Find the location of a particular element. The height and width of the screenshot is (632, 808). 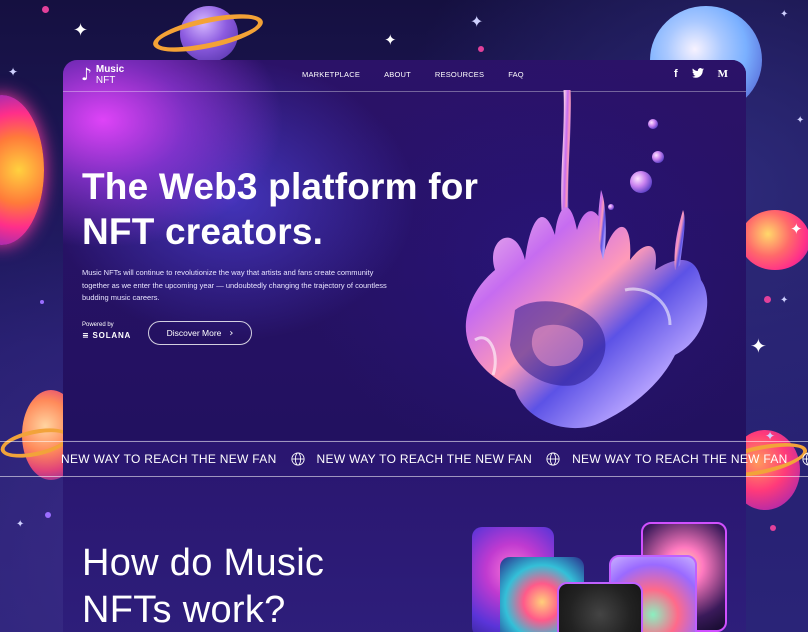

section-heading-line1: How do Music is located at coordinates (203, 563).